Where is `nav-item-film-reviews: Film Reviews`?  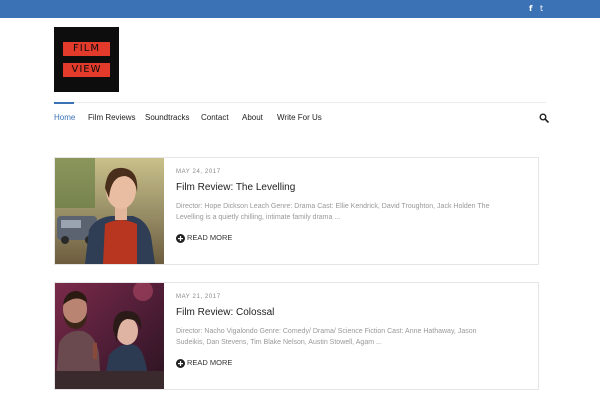 nav-item-film-reviews: Film Reviews is located at coordinates (112, 118).